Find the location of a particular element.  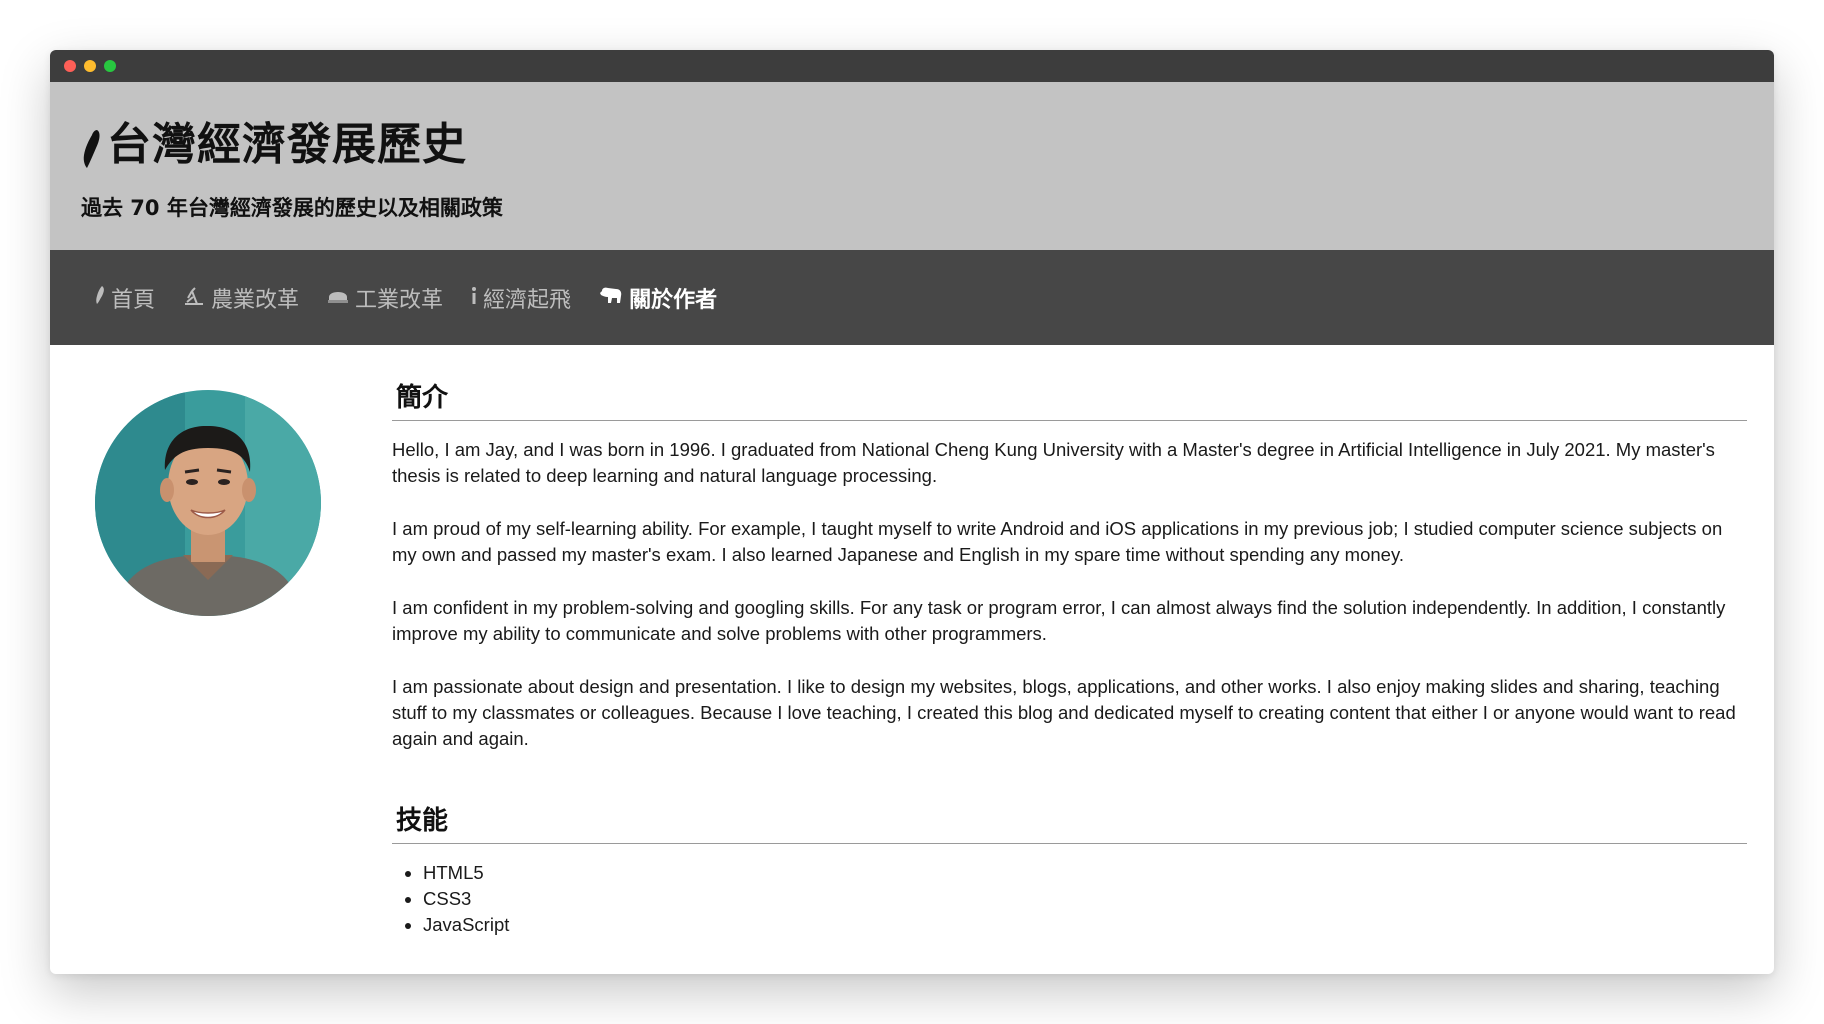

close-window-button is located at coordinates (70, 66).